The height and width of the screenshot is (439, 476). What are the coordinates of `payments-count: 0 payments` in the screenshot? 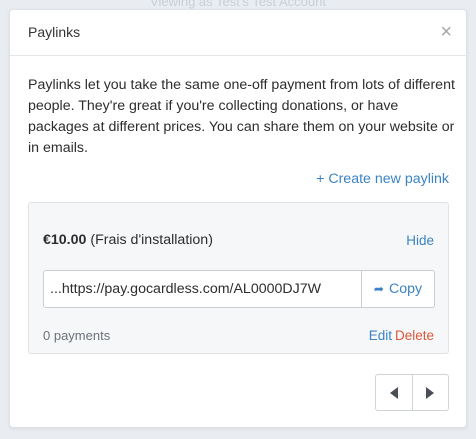 It's located at (77, 335).